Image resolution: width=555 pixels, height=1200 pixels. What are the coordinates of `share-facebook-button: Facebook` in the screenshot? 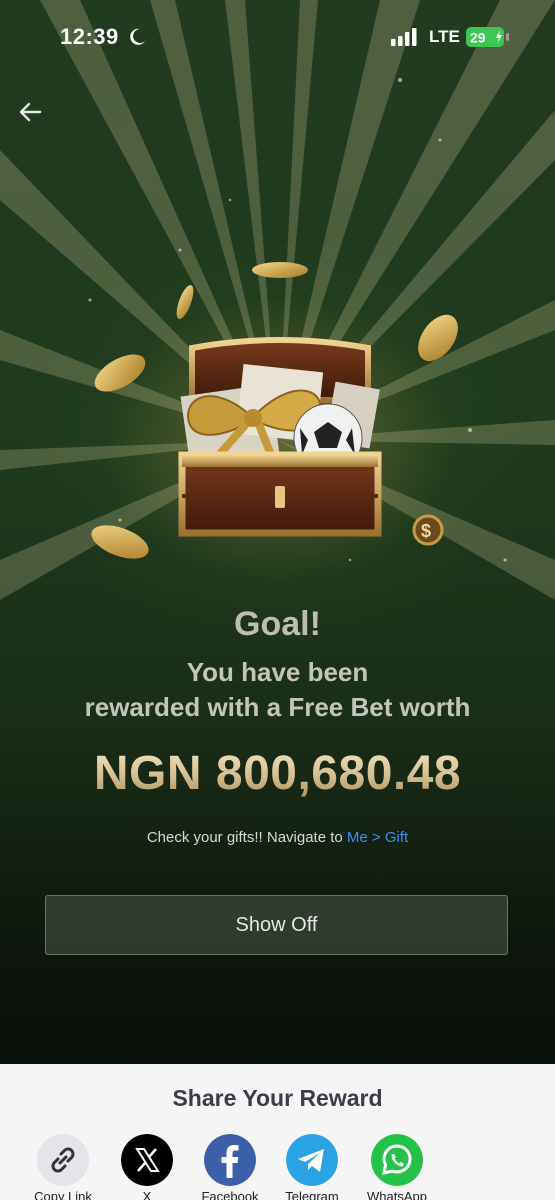 It's located at (230, 1167).